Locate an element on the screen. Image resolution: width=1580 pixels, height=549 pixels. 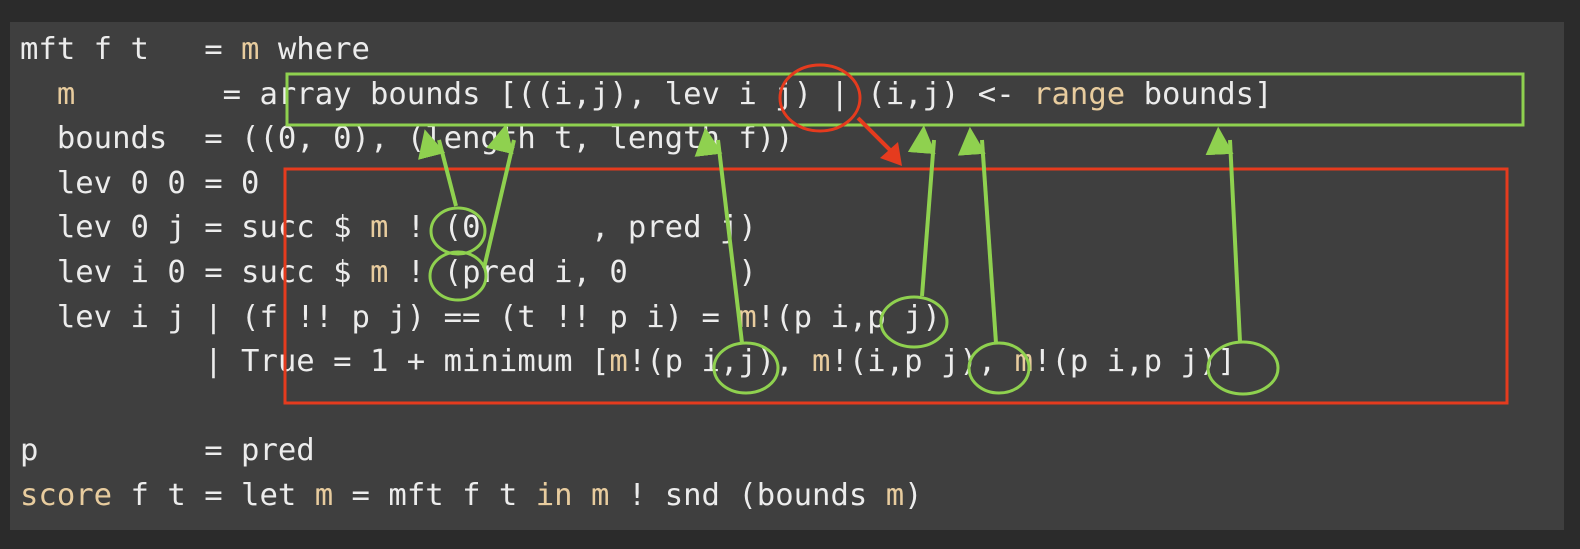
m-circle-min3 is located at coordinates (1243, 368).